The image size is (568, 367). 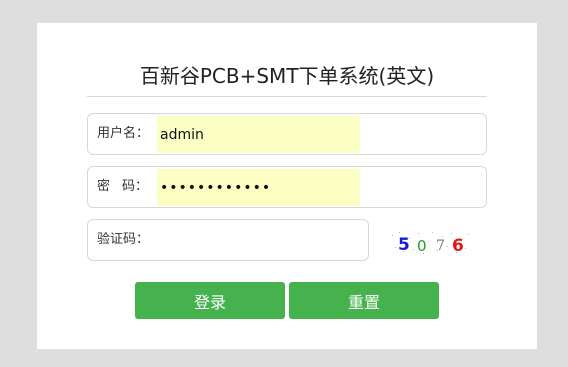 What do you see at coordinates (458, 246) in the screenshot?
I see `captcha-digit-4: 6` at bounding box center [458, 246].